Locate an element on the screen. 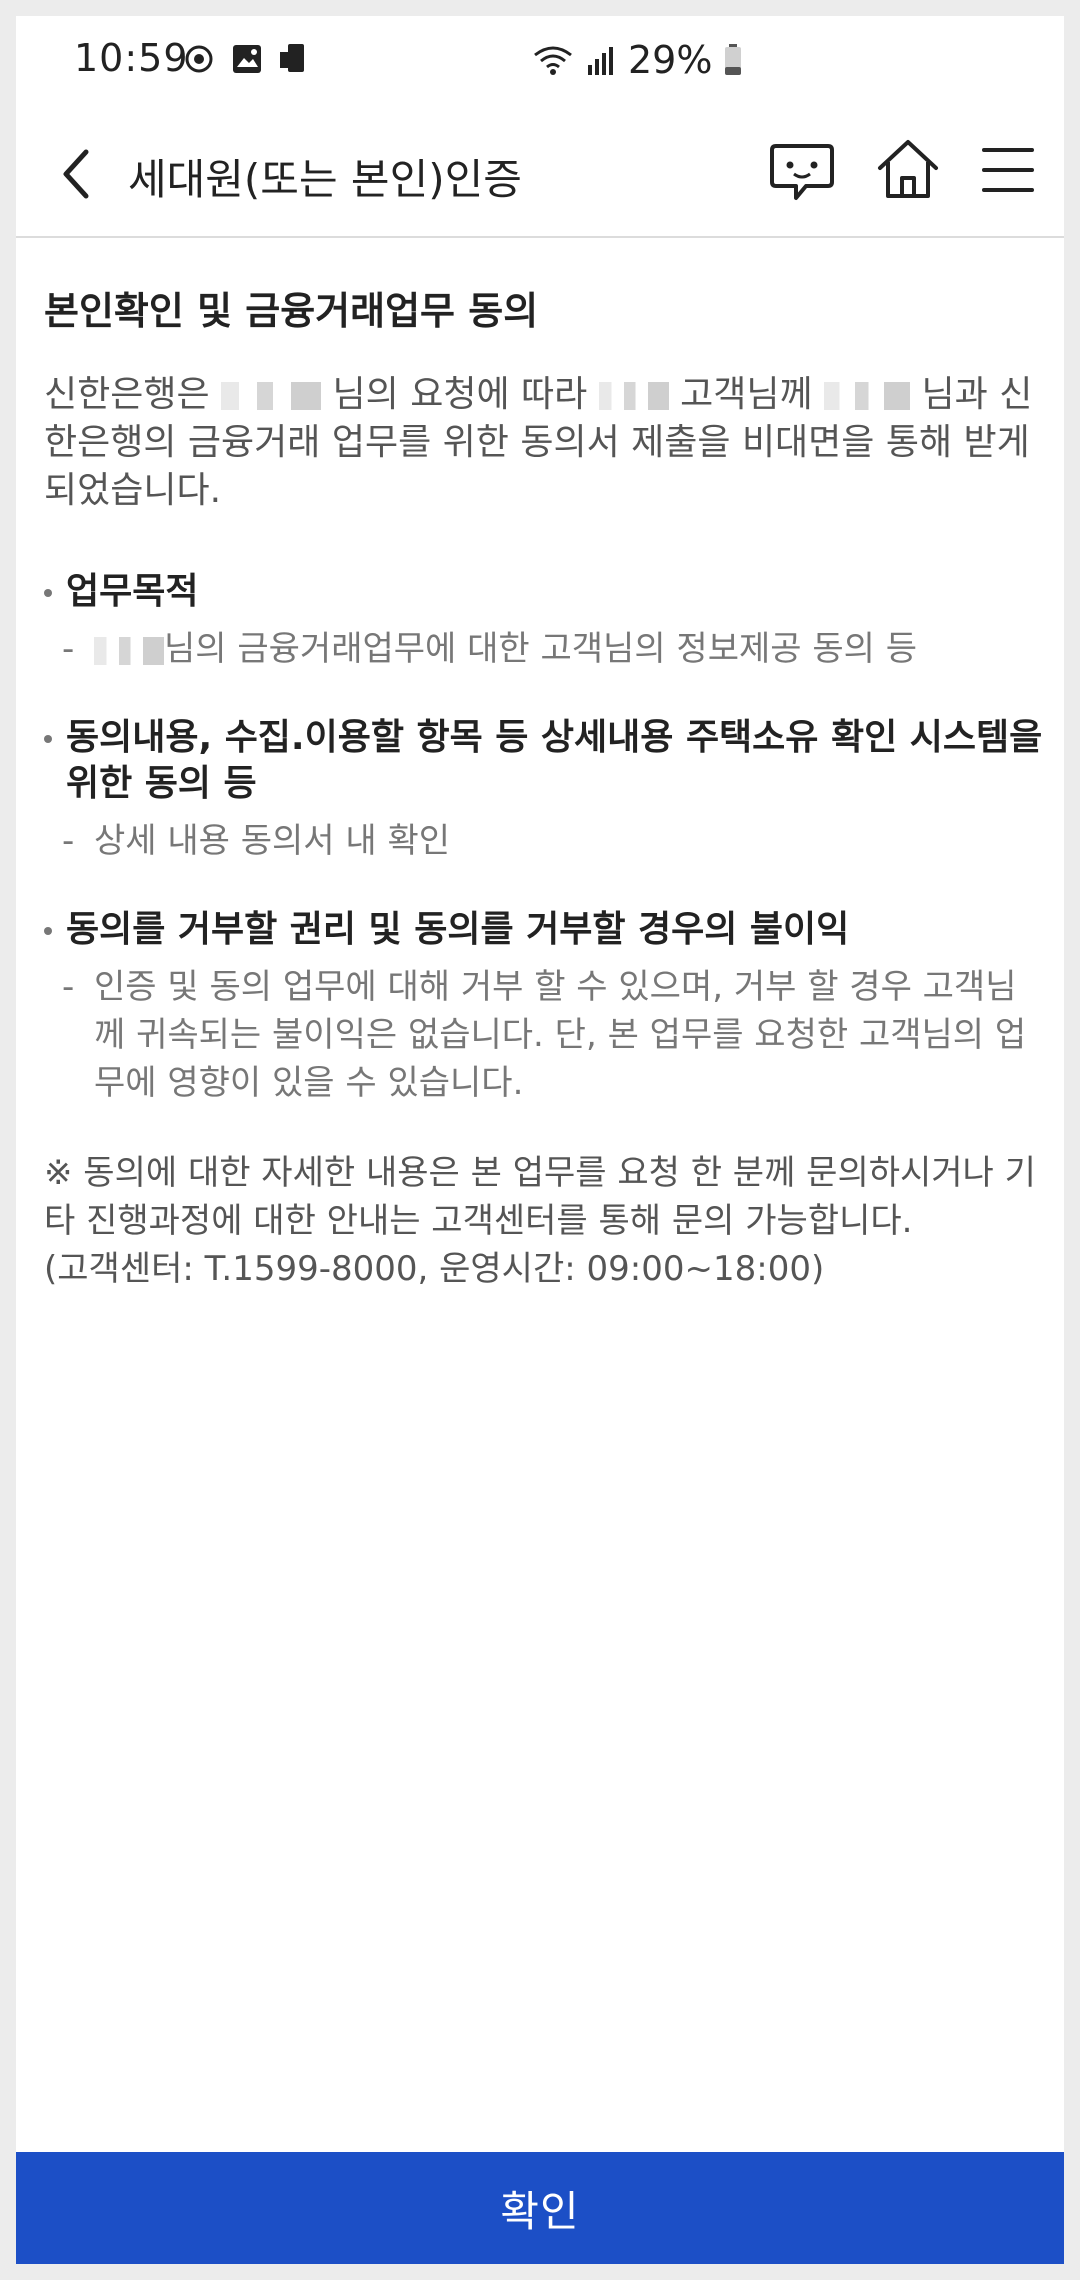  section-title: 본인확인 및 금융거래업무 동의 is located at coordinates (291, 311).